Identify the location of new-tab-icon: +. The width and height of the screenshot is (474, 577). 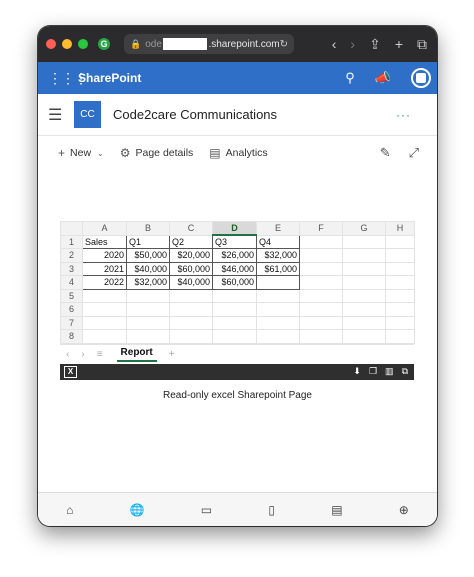
(399, 44).